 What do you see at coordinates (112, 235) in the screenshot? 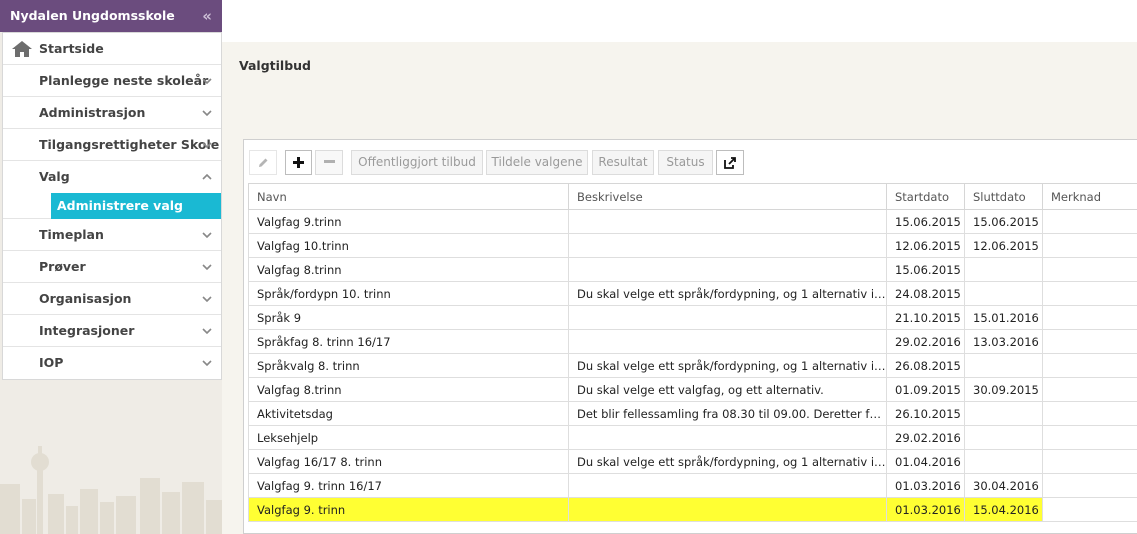
I see `sidebar-item-timeplan: Timeplan` at bounding box center [112, 235].